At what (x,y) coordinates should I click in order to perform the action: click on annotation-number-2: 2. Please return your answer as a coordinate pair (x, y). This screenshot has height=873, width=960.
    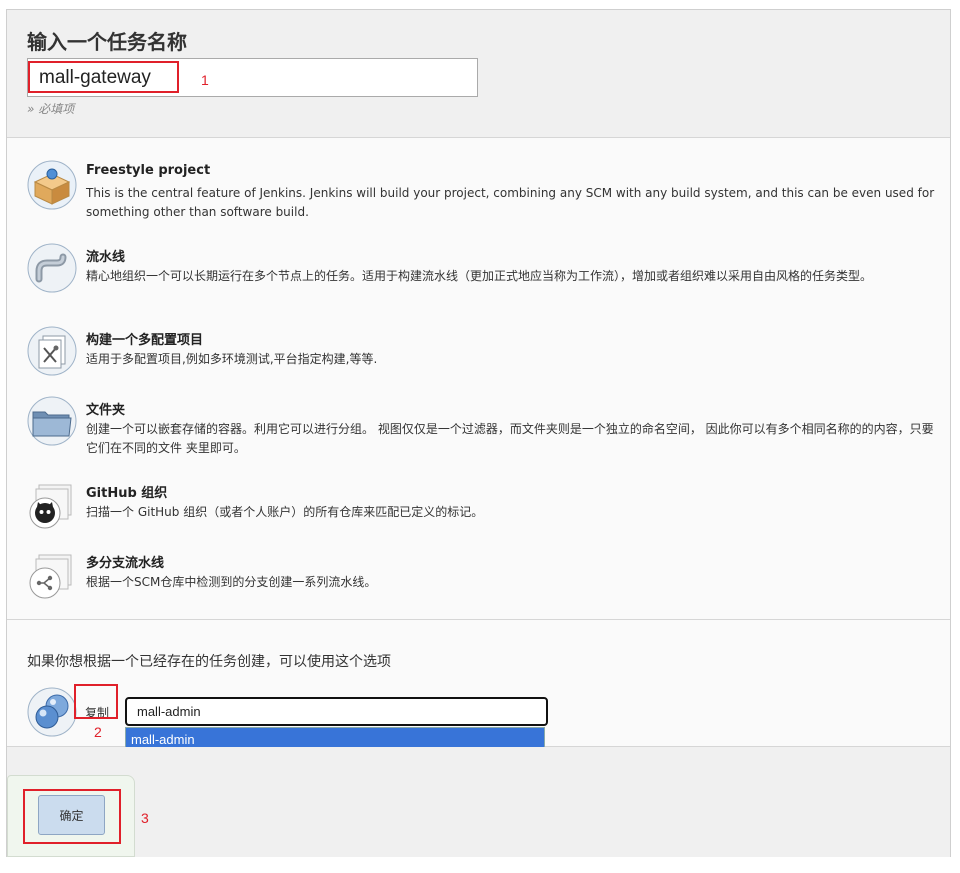
    Looking at the image, I should click on (98, 732).